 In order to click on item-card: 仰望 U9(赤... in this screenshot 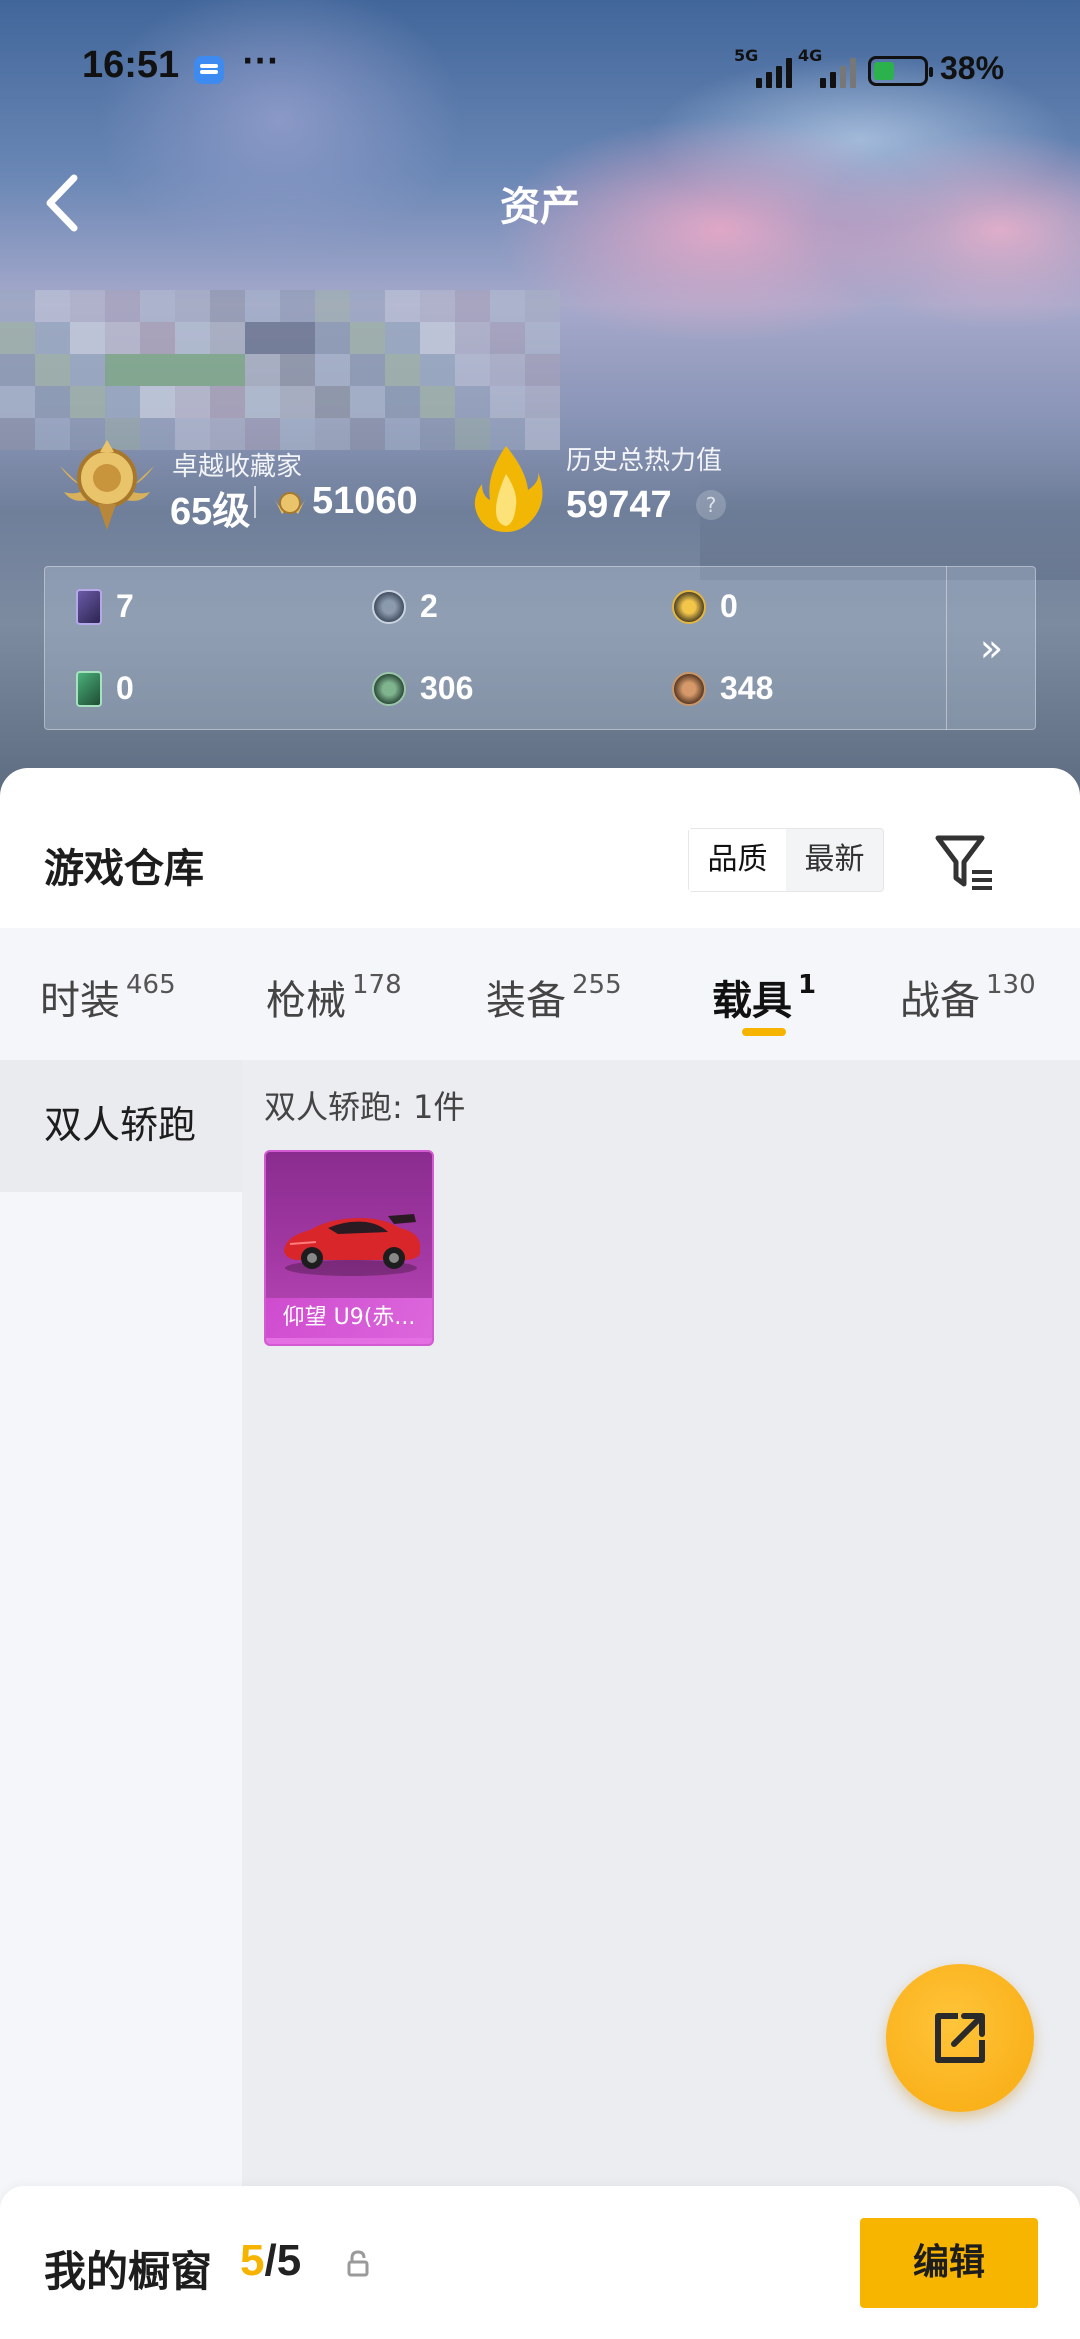, I will do `click(349, 1248)`.